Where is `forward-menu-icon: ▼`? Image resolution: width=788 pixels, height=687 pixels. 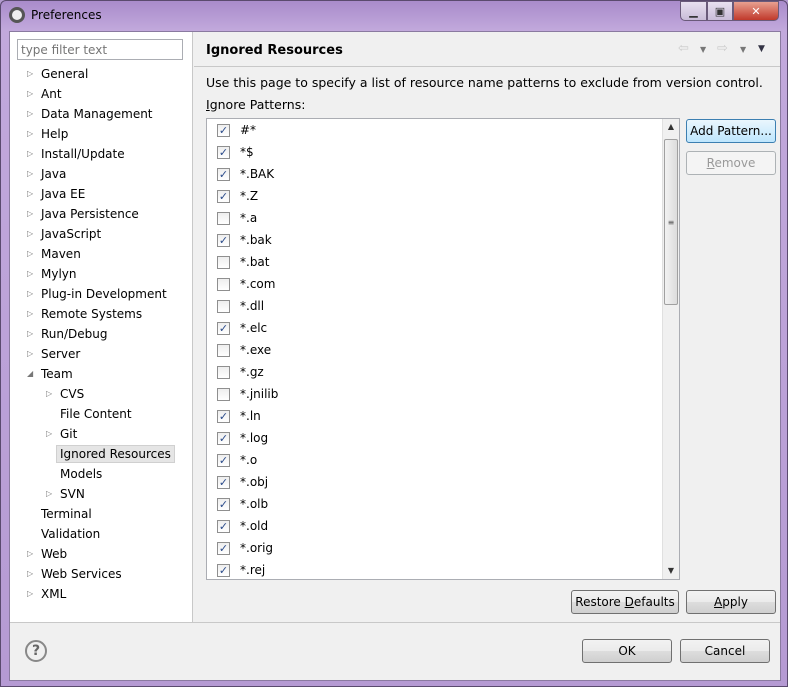 forward-menu-icon: ▼ is located at coordinates (743, 49).